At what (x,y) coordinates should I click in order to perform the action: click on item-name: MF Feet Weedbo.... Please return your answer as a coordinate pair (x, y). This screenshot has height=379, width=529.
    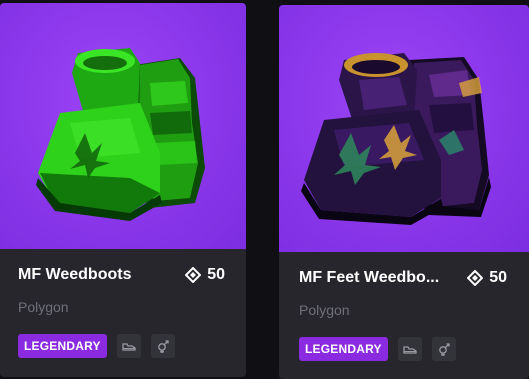
    Looking at the image, I should click on (369, 278).